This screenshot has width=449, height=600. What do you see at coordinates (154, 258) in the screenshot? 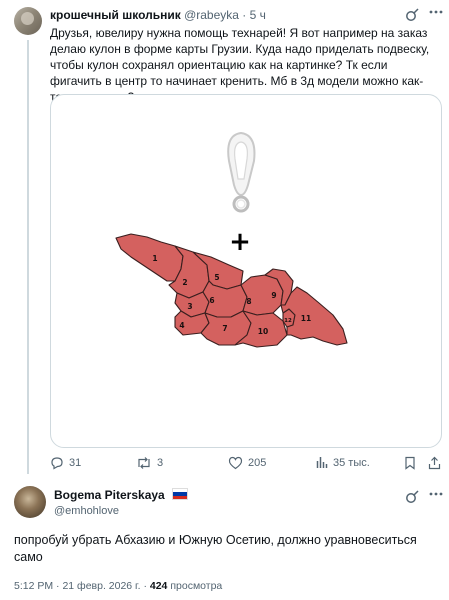
I see `region-label: 1` at bounding box center [154, 258].